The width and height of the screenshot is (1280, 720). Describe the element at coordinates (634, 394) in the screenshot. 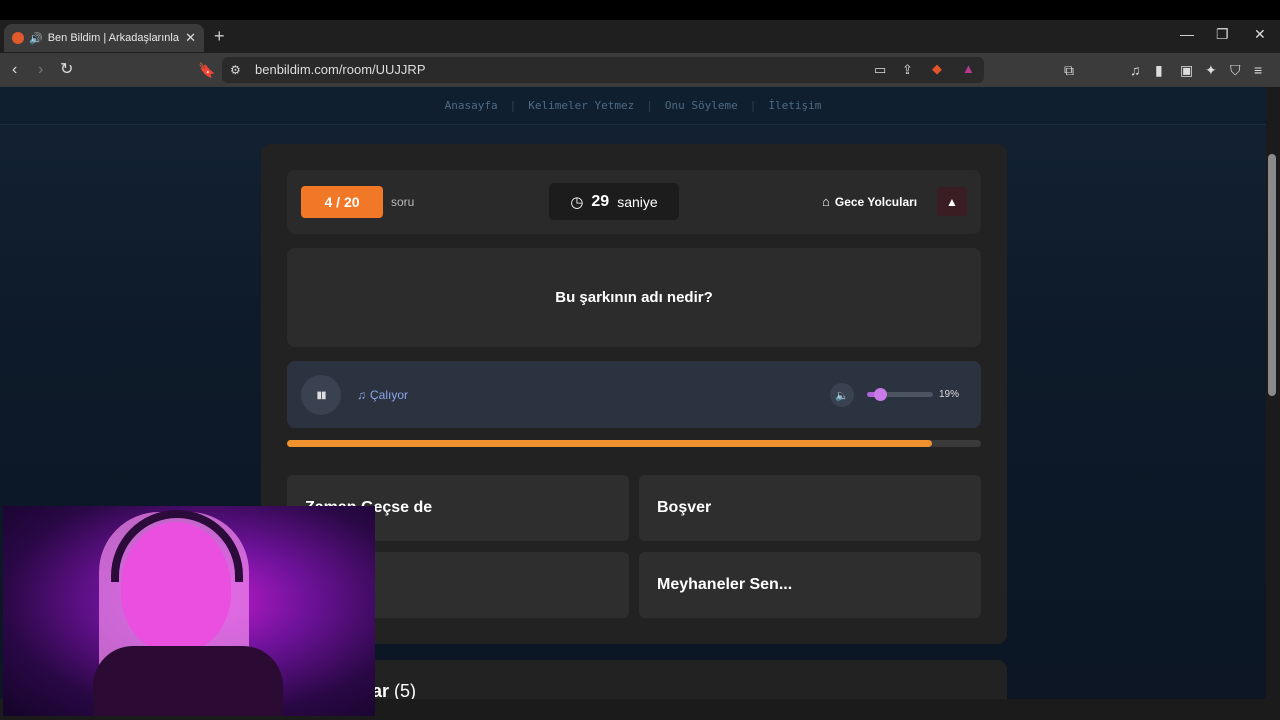

I see `audio-player: ▮▮ ♫ Çalıyor 🔈 19%` at that location.